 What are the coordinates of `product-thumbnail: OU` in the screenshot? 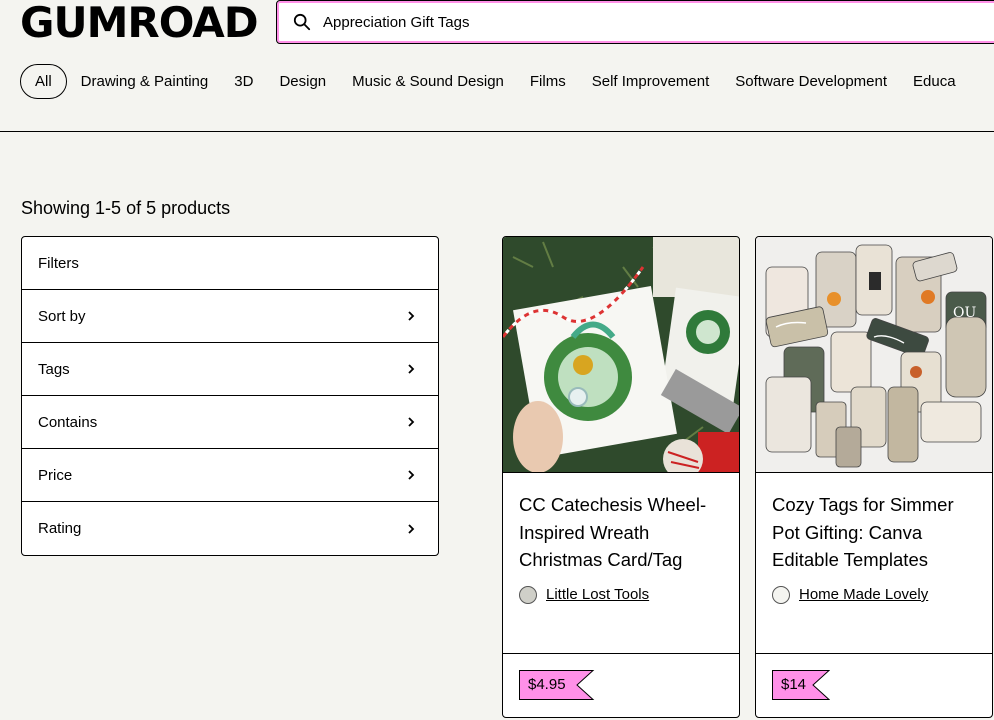 It's located at (874, 355).